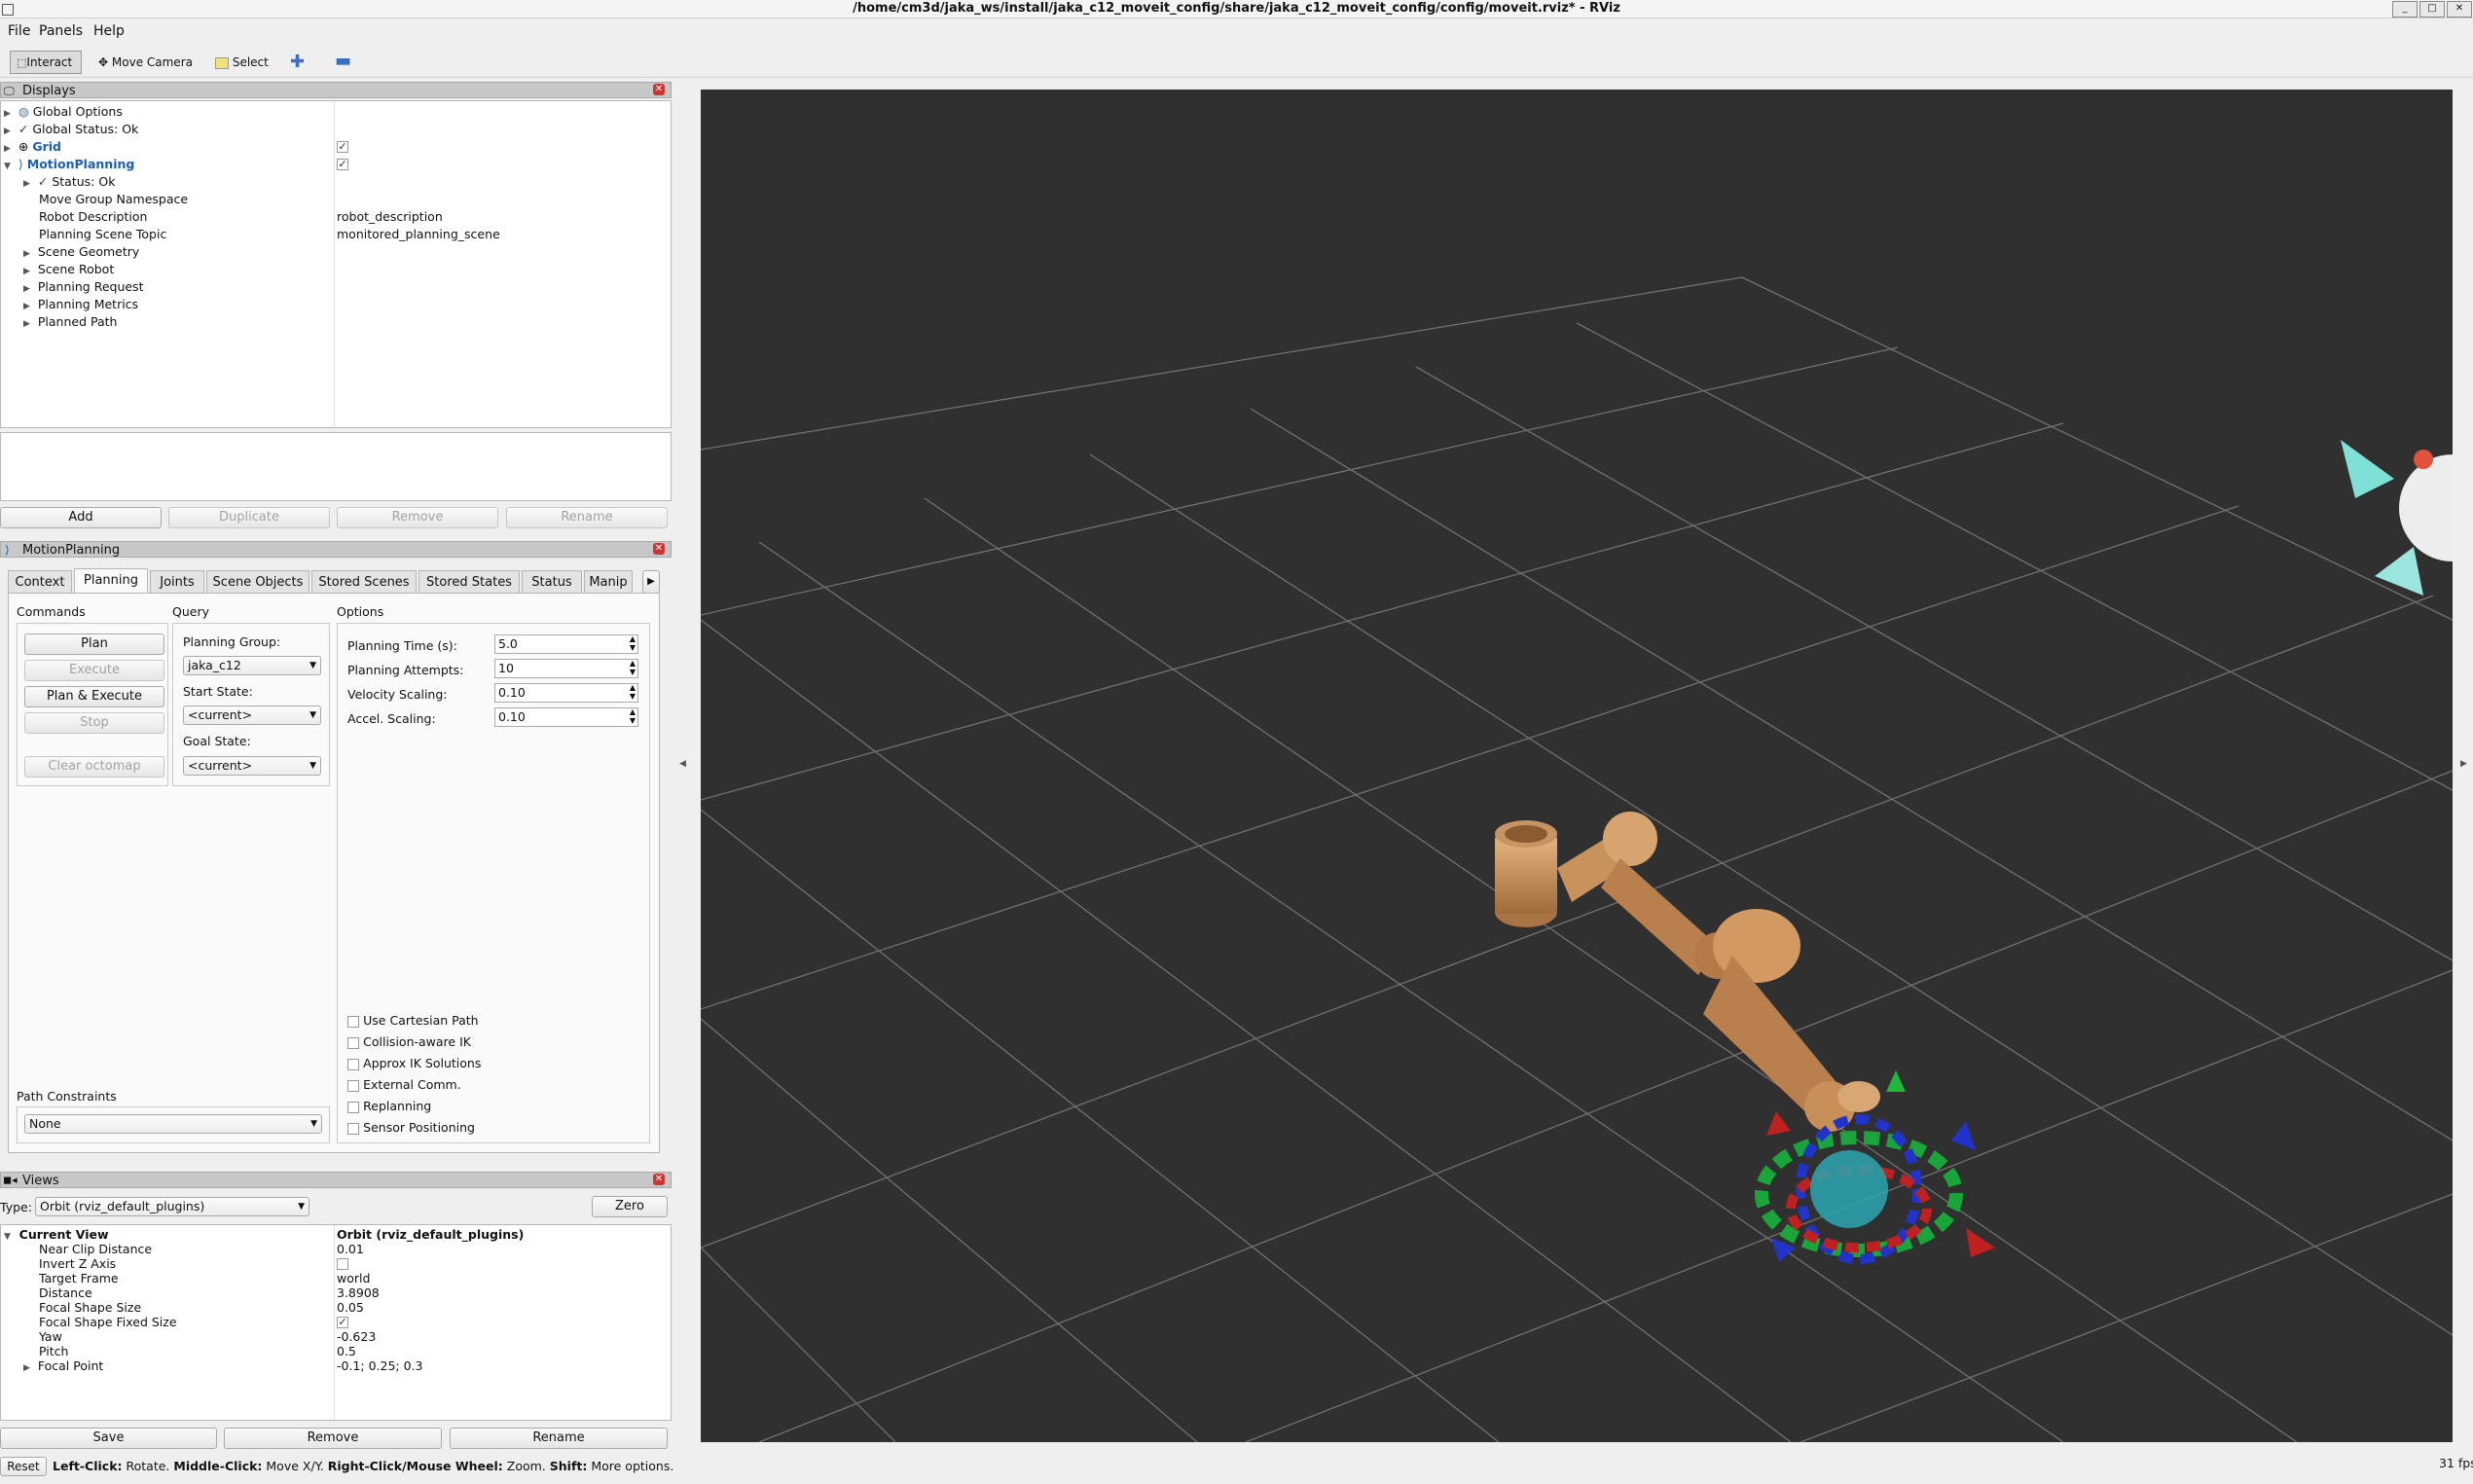 This screenshot has height=1484, width=2473. I want to click on tree-row-planning-request: ▶ Planning Request, so click(83, 287).